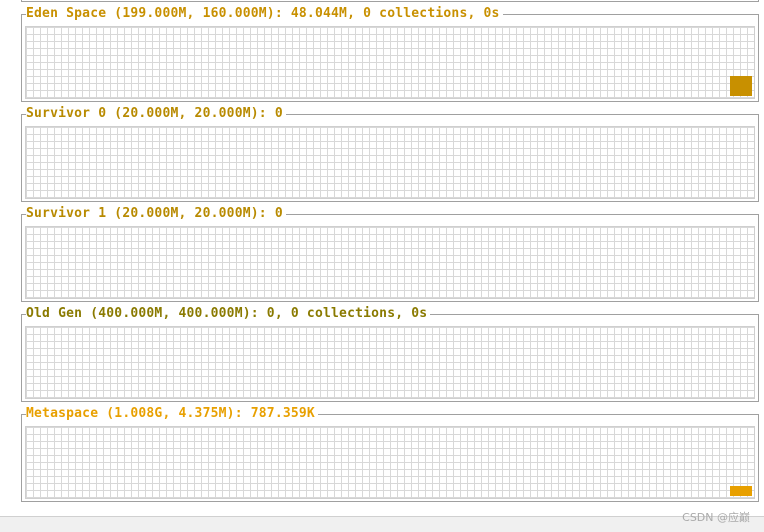  What do you see at coordinates (390, 262) in the screenshot?
I see `survivor-1-graph` at bounding box center [390, 262].